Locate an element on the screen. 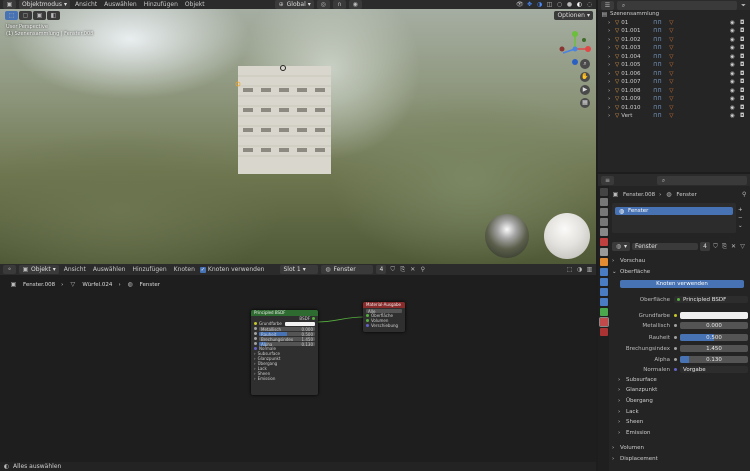 The image size is (750, 471). menu-object: Objekt is located at coordinates (195, 4).